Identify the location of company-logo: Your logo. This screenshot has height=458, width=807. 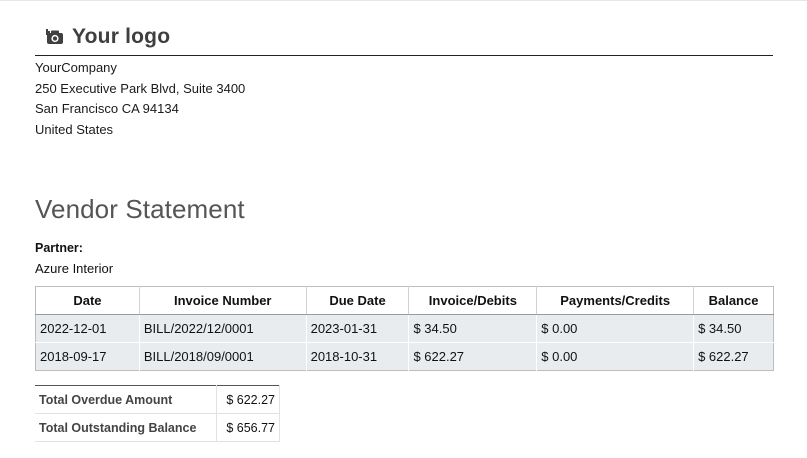
(108, 37).